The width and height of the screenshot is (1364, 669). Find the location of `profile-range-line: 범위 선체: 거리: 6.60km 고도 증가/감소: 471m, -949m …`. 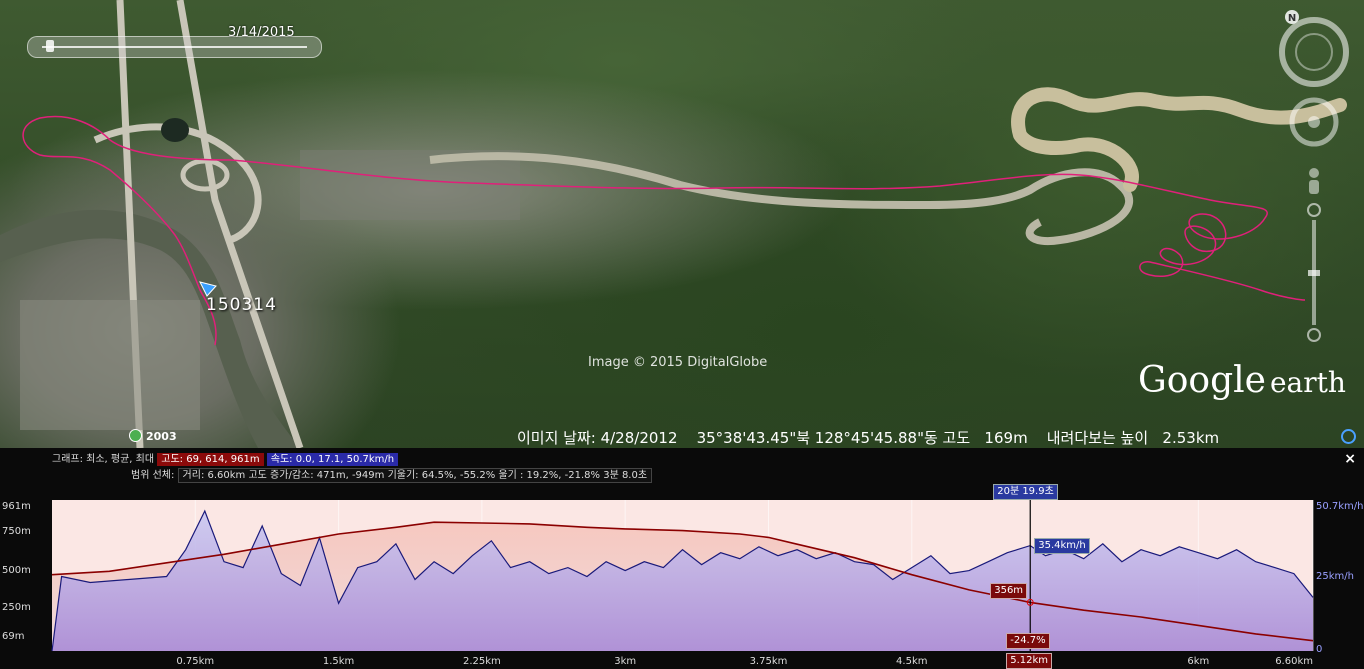

profile-range-line: 범위 선체: 거리: 6.60km 고도 증가/감소: 471m, -949m … is located at coordinates (392, 474).